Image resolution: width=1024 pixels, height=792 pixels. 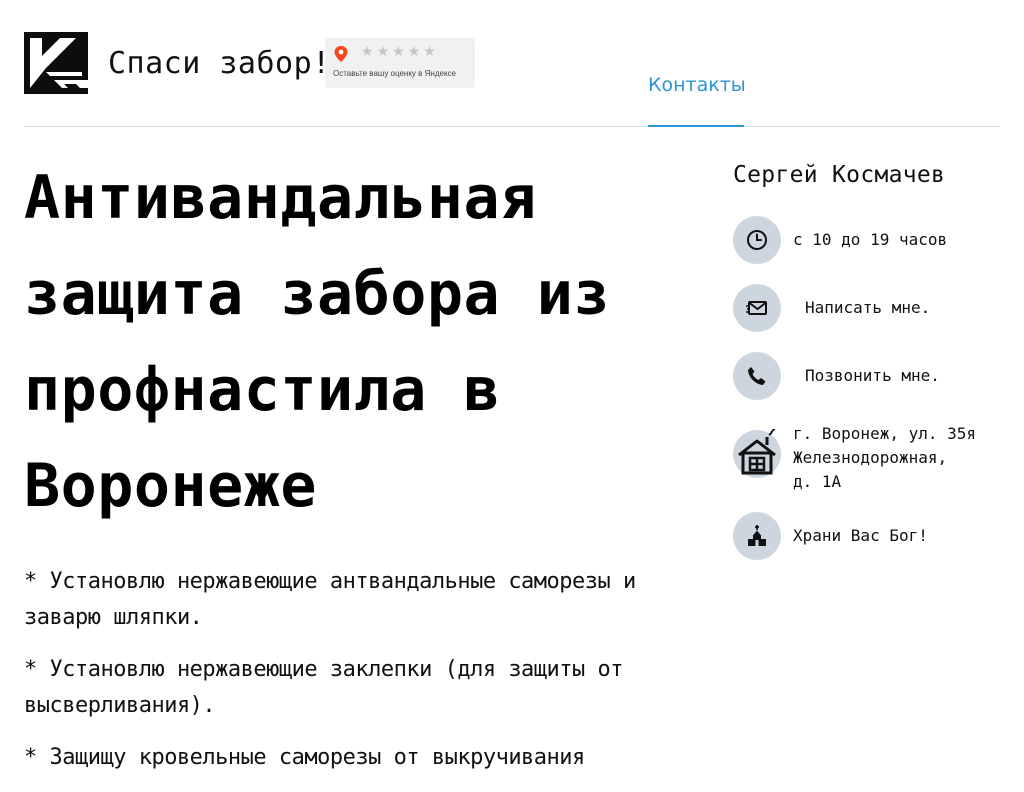 What do you see at coordinates (414, 52) in the screenshot?
I see `star-4: ★` at bounding box center [414, 52].